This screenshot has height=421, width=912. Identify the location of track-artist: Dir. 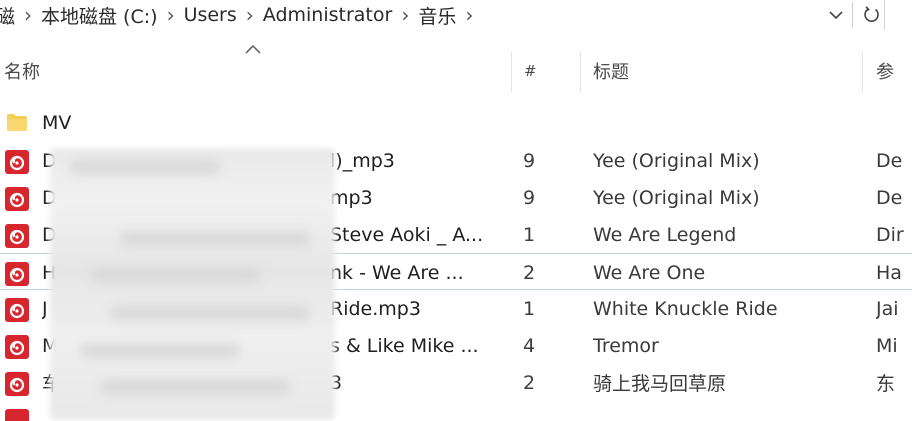
(890, 234).